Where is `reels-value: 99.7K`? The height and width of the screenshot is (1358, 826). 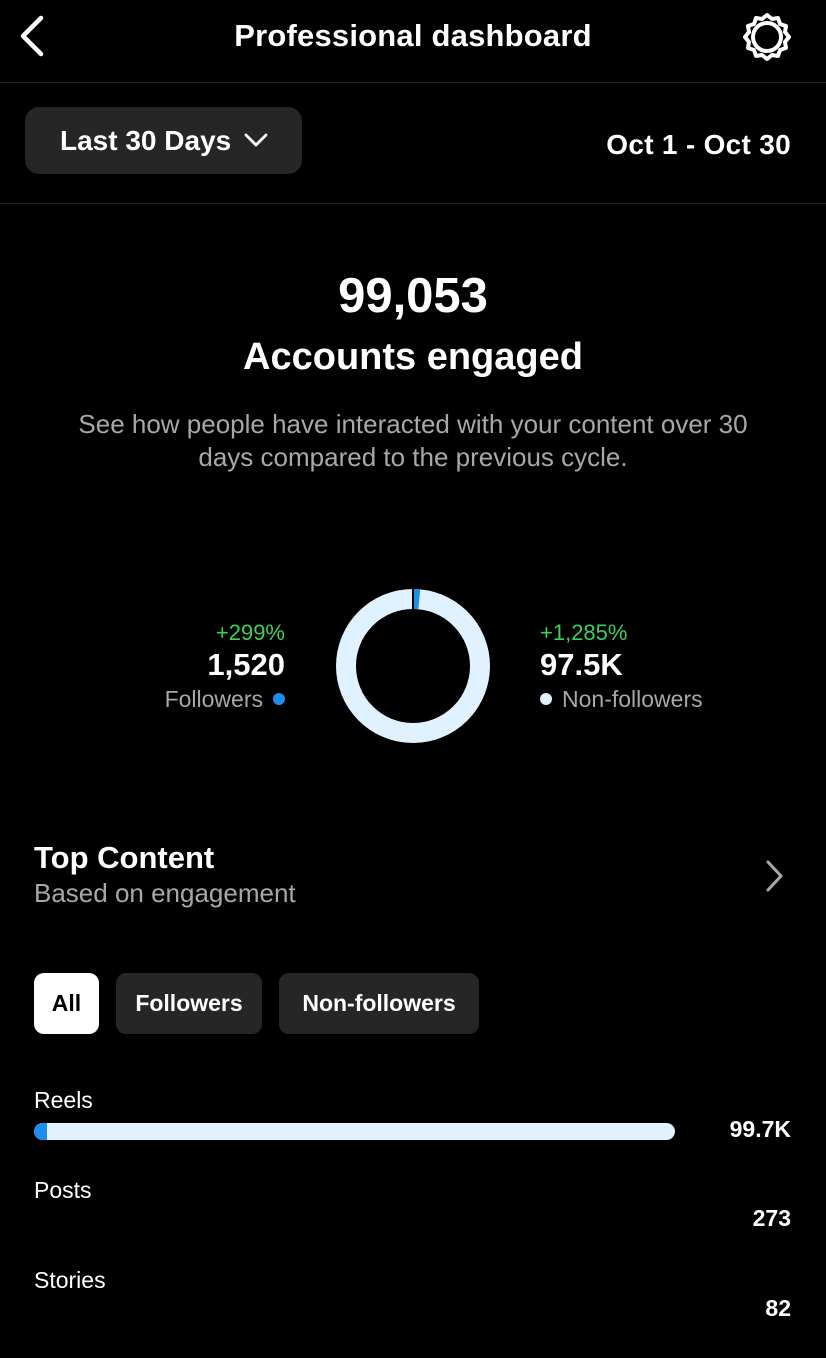 reels-value: 99.7K is located at coordinates (760, 1129).